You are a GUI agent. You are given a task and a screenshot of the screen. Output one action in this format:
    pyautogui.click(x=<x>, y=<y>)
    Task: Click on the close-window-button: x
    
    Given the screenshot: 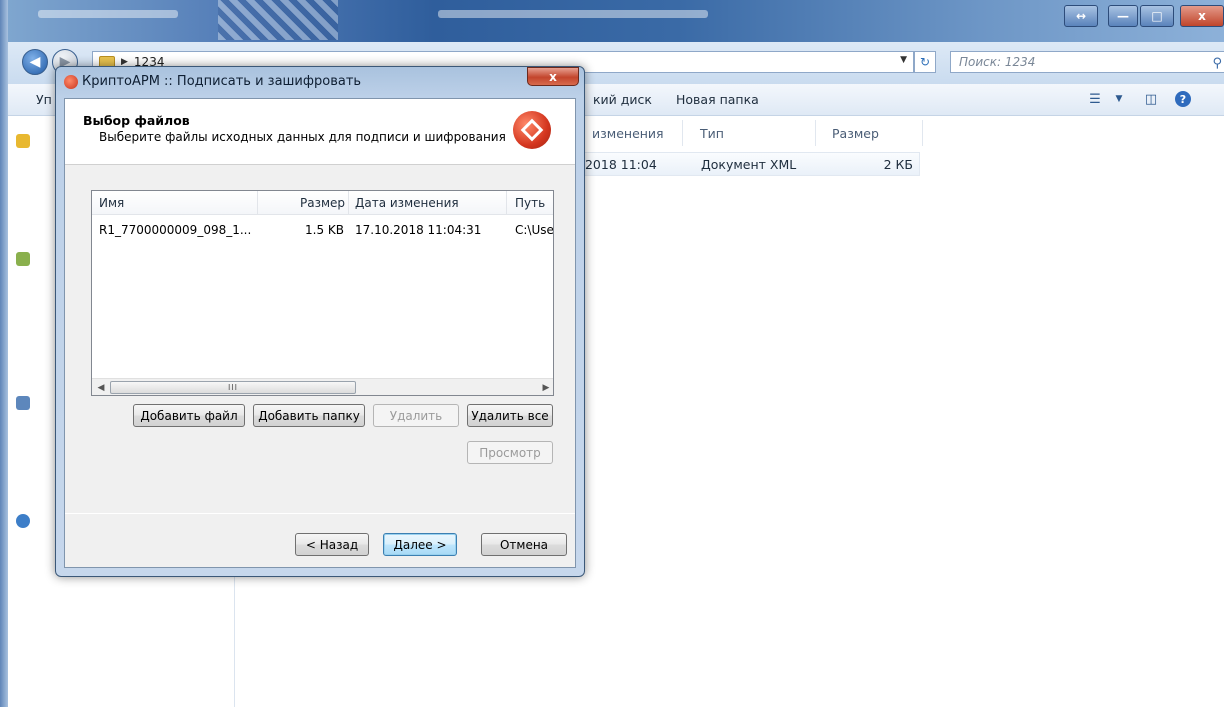 What is the action you would take?
    pyautogui.click(x=1202, y=16)
    